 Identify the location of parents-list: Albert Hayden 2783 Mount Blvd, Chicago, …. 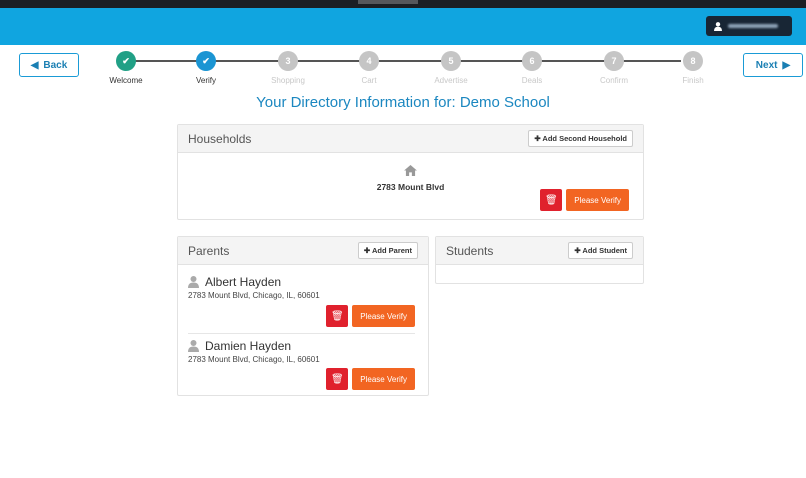
(303, 330).